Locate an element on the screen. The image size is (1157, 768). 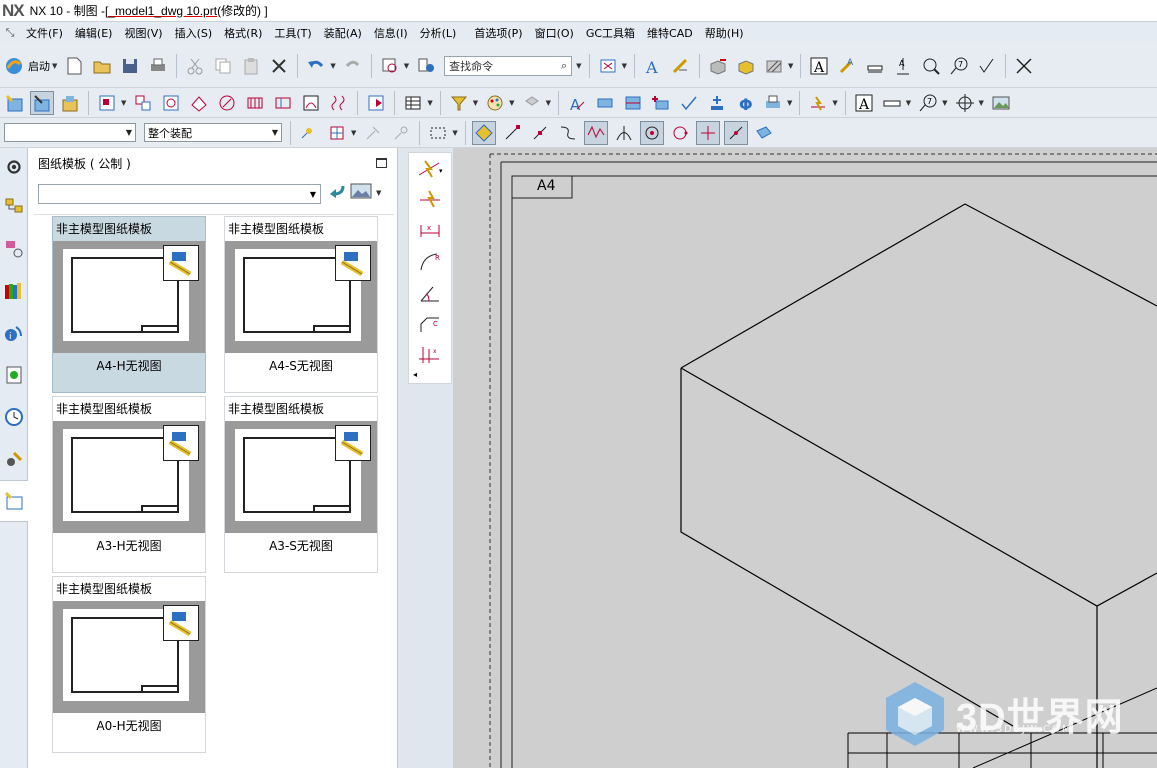
surface-finish-icon is located at coordinates (987, 66).